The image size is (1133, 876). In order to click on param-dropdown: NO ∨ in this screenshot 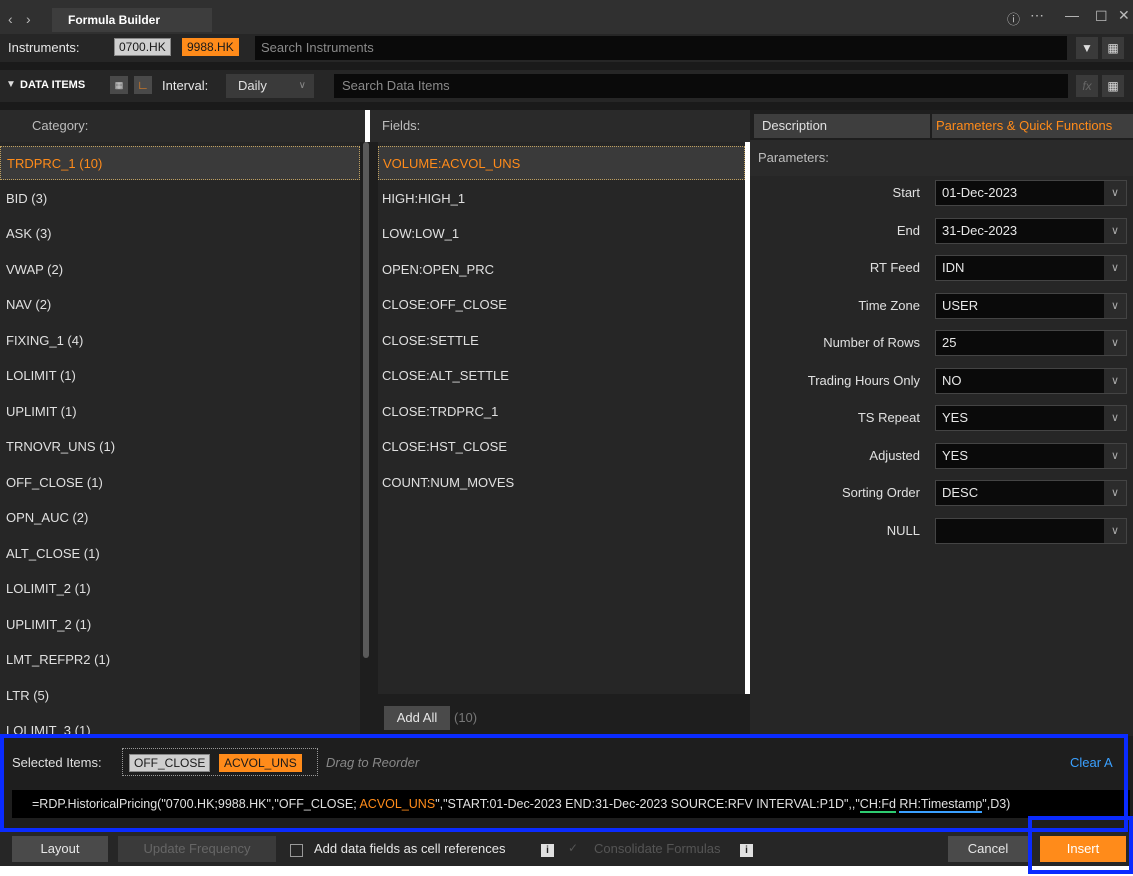, I will do `click(1031, 380)`.